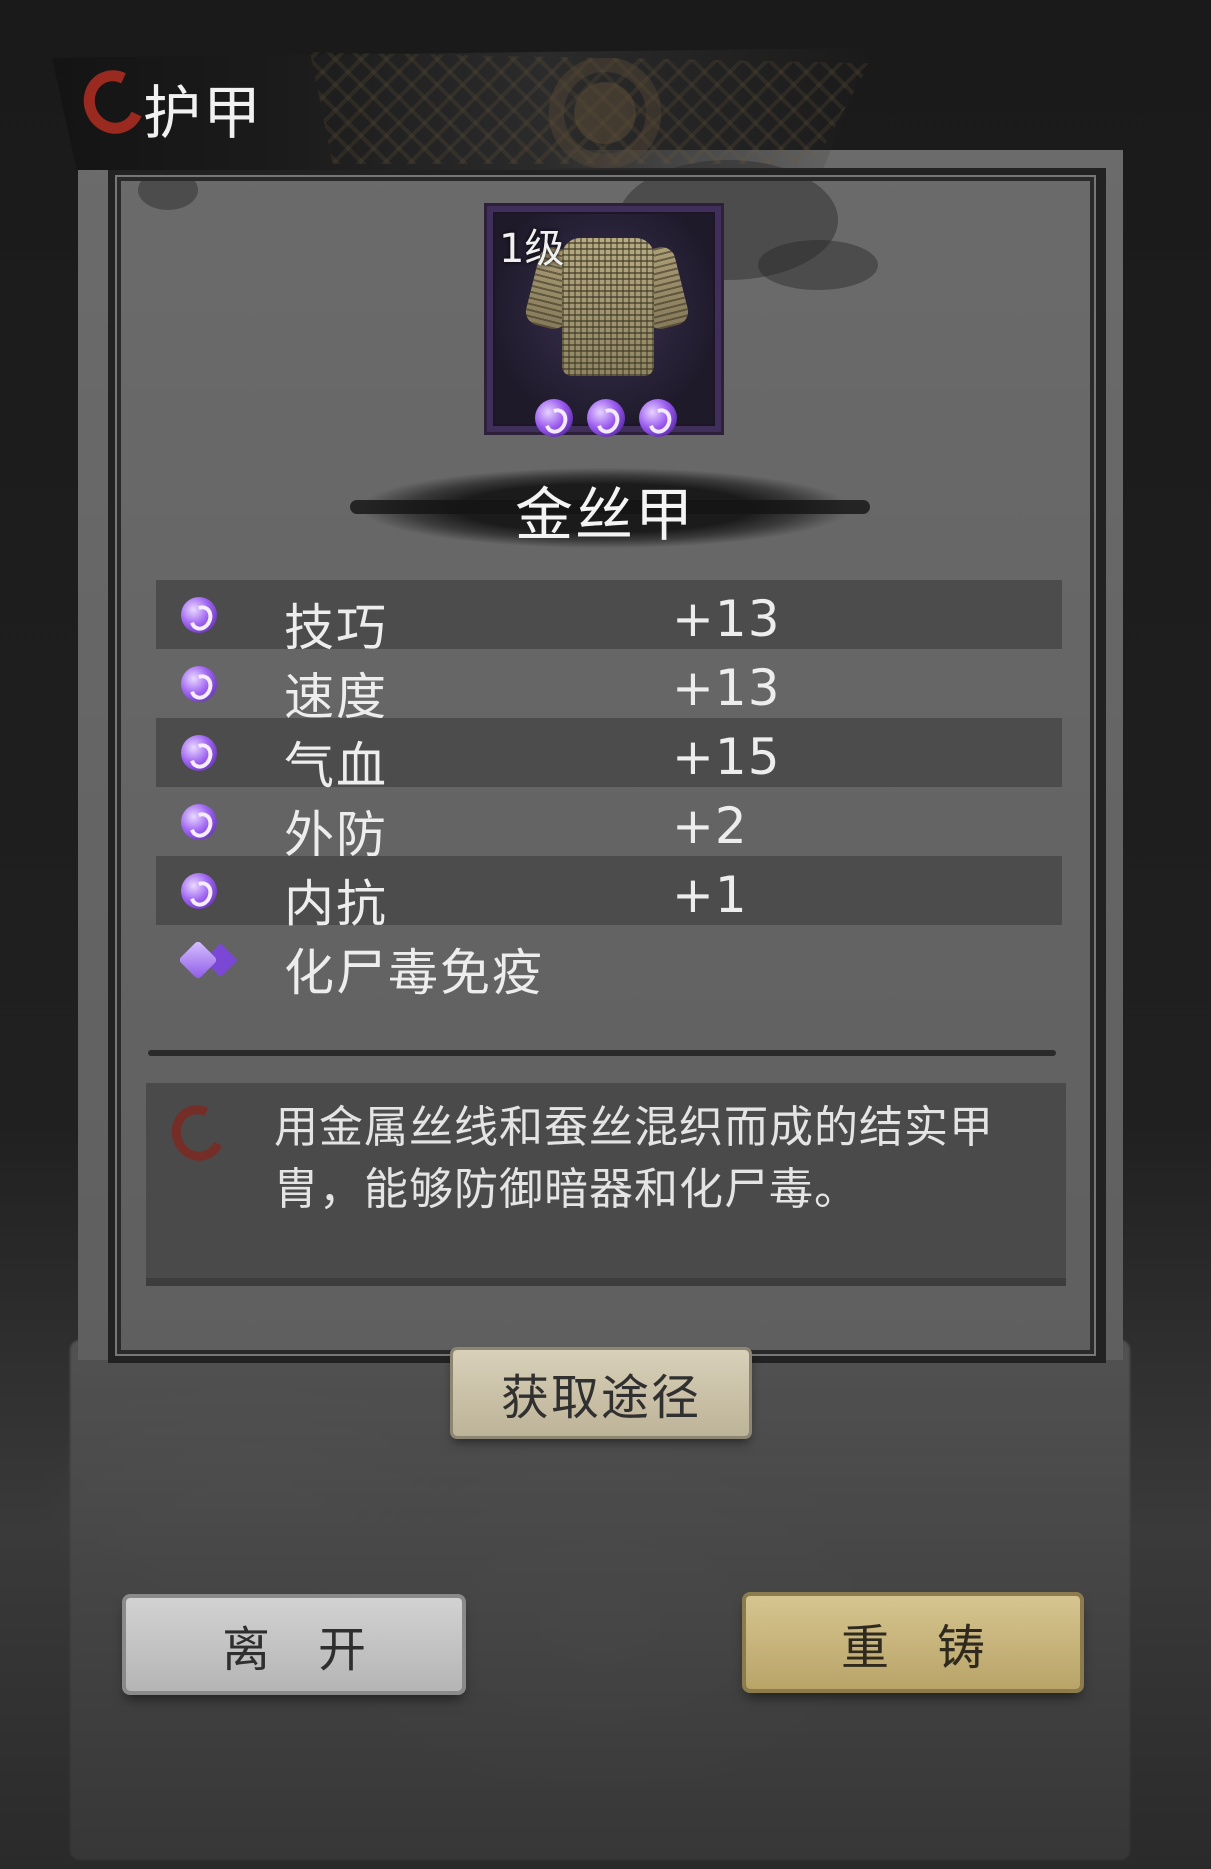  Describe the element at coordinates (864, 1647) in the screenshot. I see `reforge-label-1: 重` at that location.